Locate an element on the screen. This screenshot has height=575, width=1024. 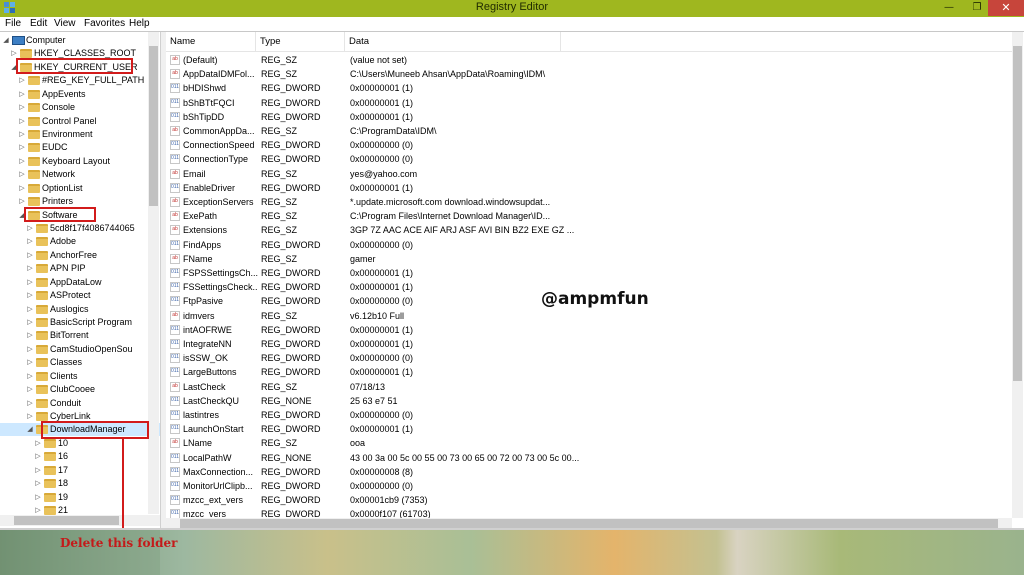
tree-item: ▷ Console is located at coordinates (80, 107).